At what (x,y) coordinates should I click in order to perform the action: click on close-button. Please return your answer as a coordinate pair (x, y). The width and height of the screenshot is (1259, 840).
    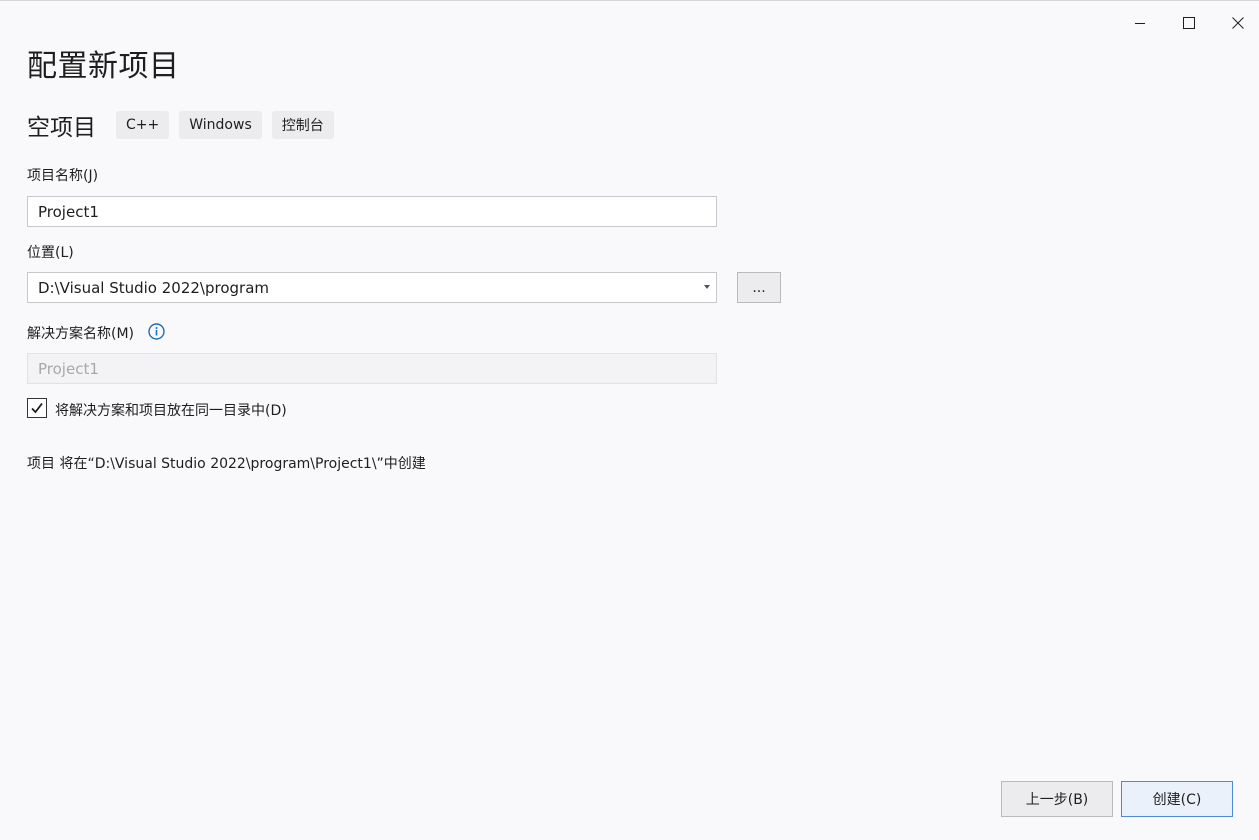
    Looking at the image, I should click on (1237, 23).